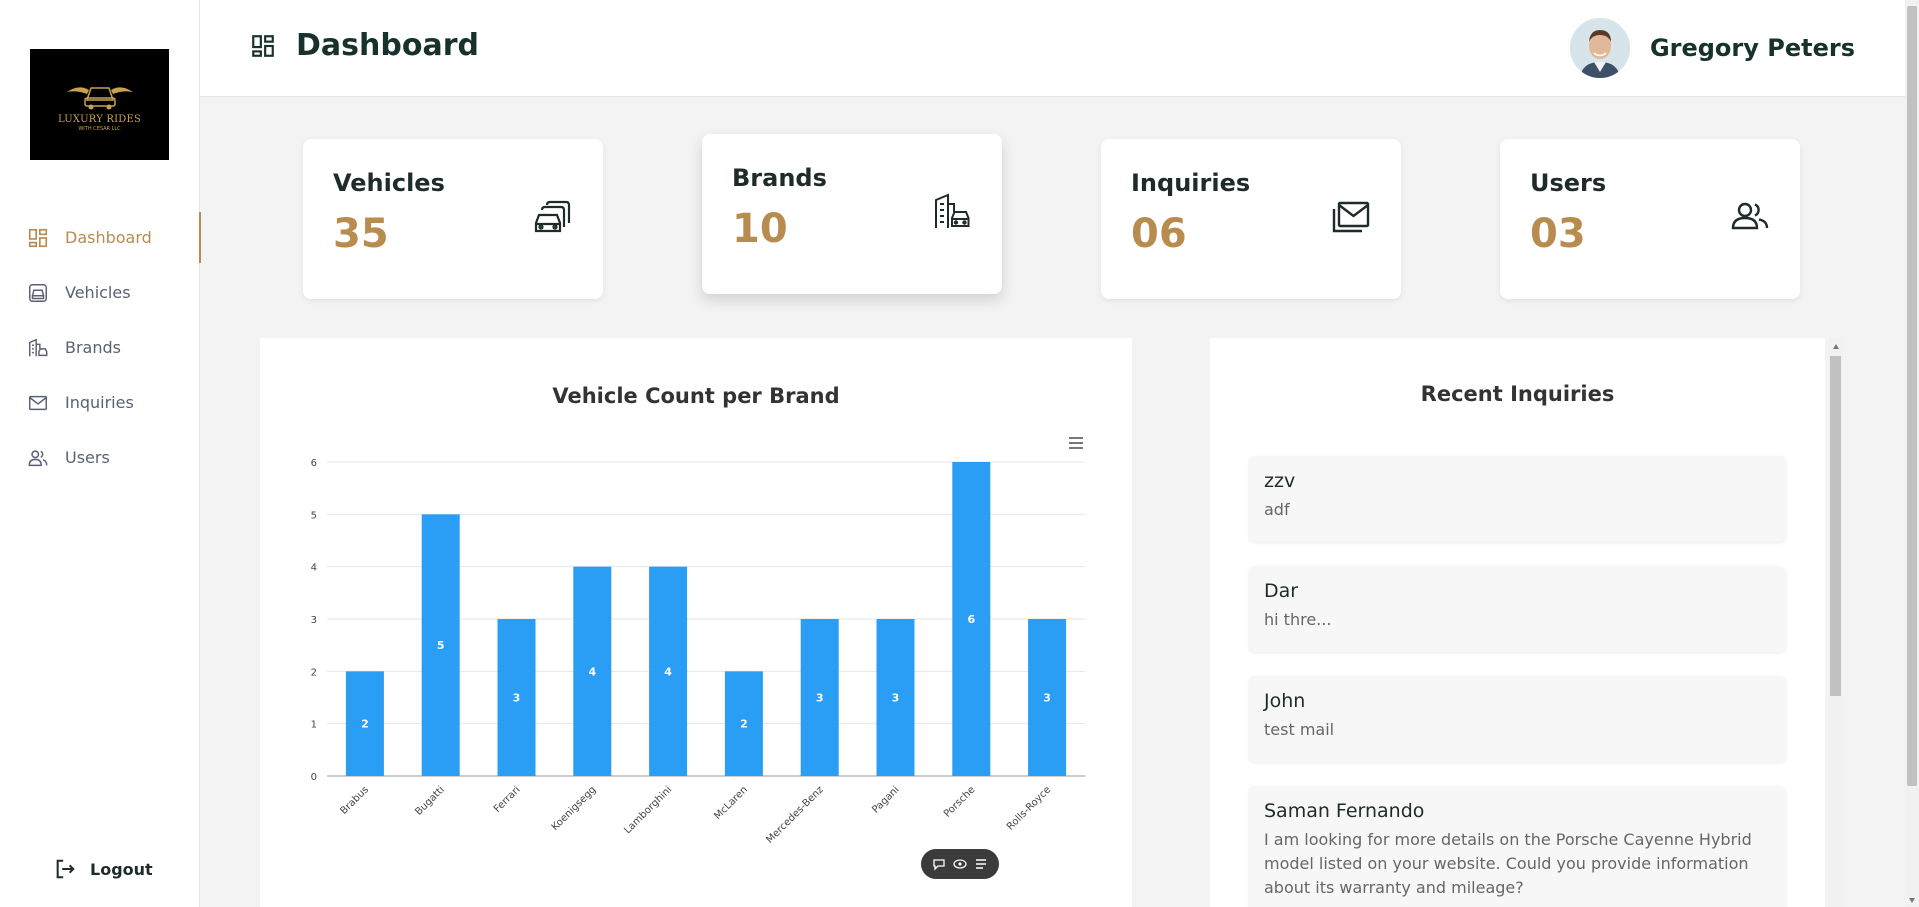 The height and width of the screenshot is (907, 1919). What do you see at coordinates (1568, 183) in the screenshot?
I see `stat-label: Users` at bounding box center [1568, 183].